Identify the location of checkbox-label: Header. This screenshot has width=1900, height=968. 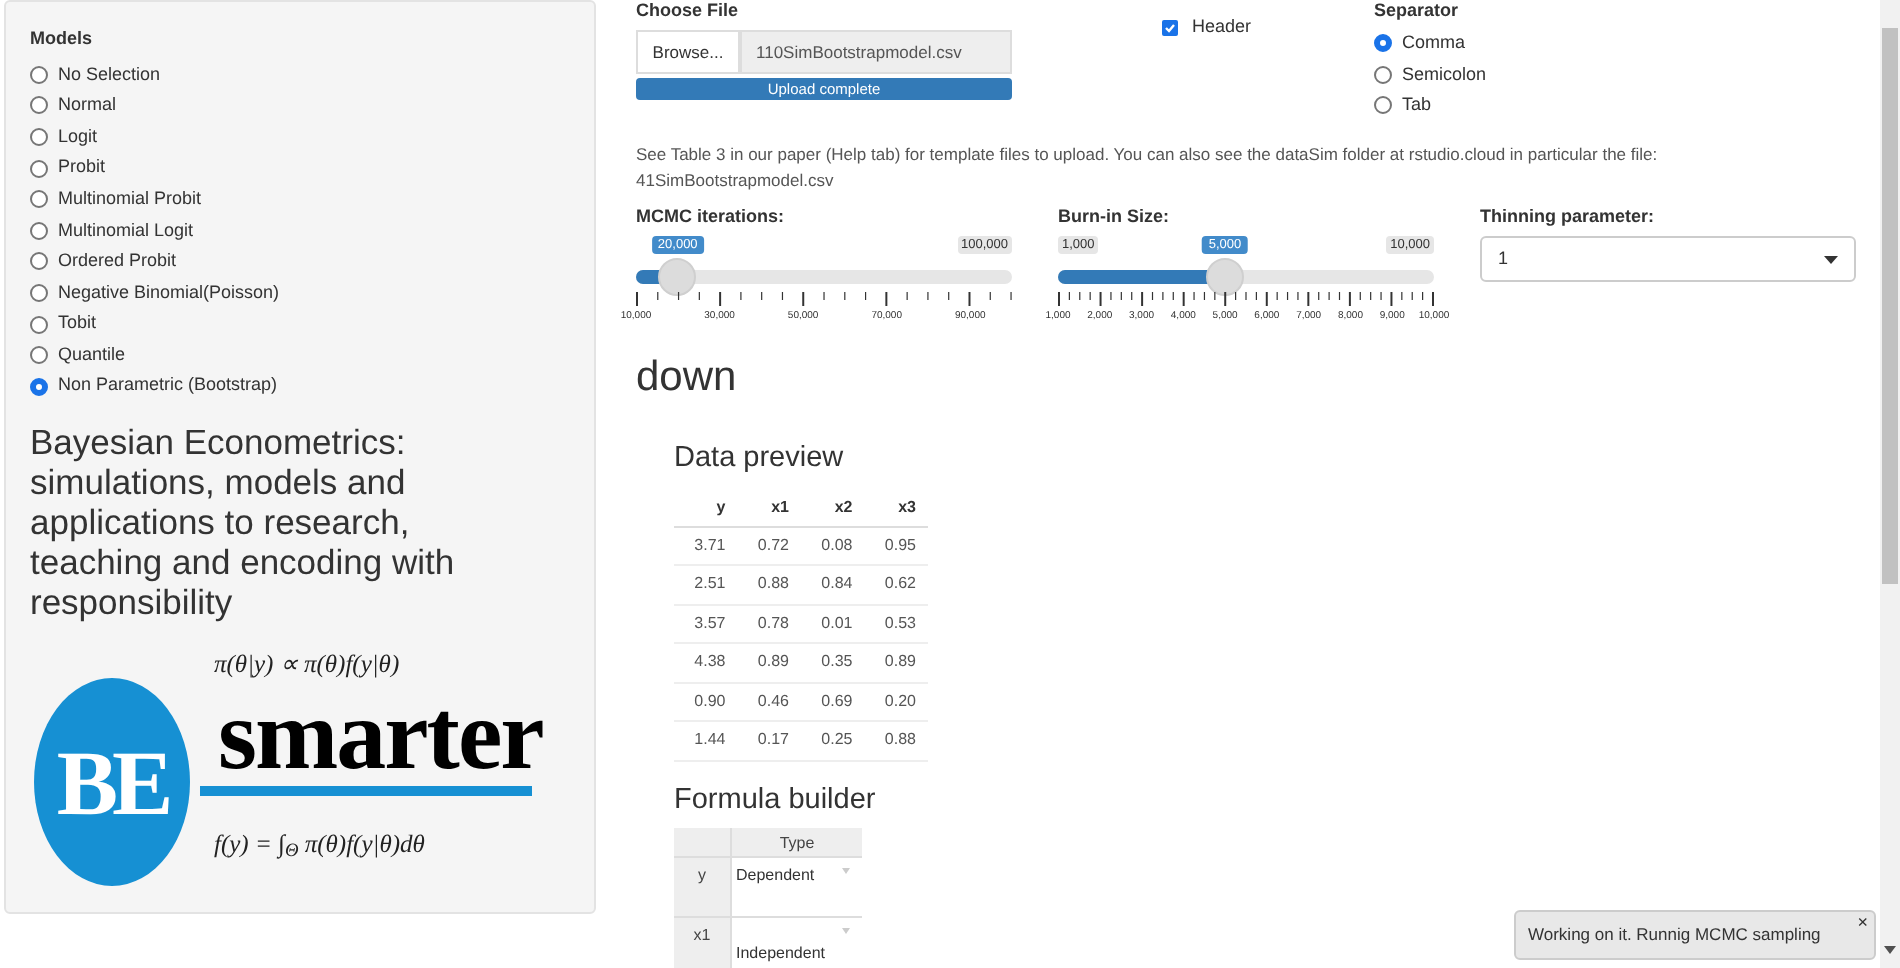
(1222, 27).